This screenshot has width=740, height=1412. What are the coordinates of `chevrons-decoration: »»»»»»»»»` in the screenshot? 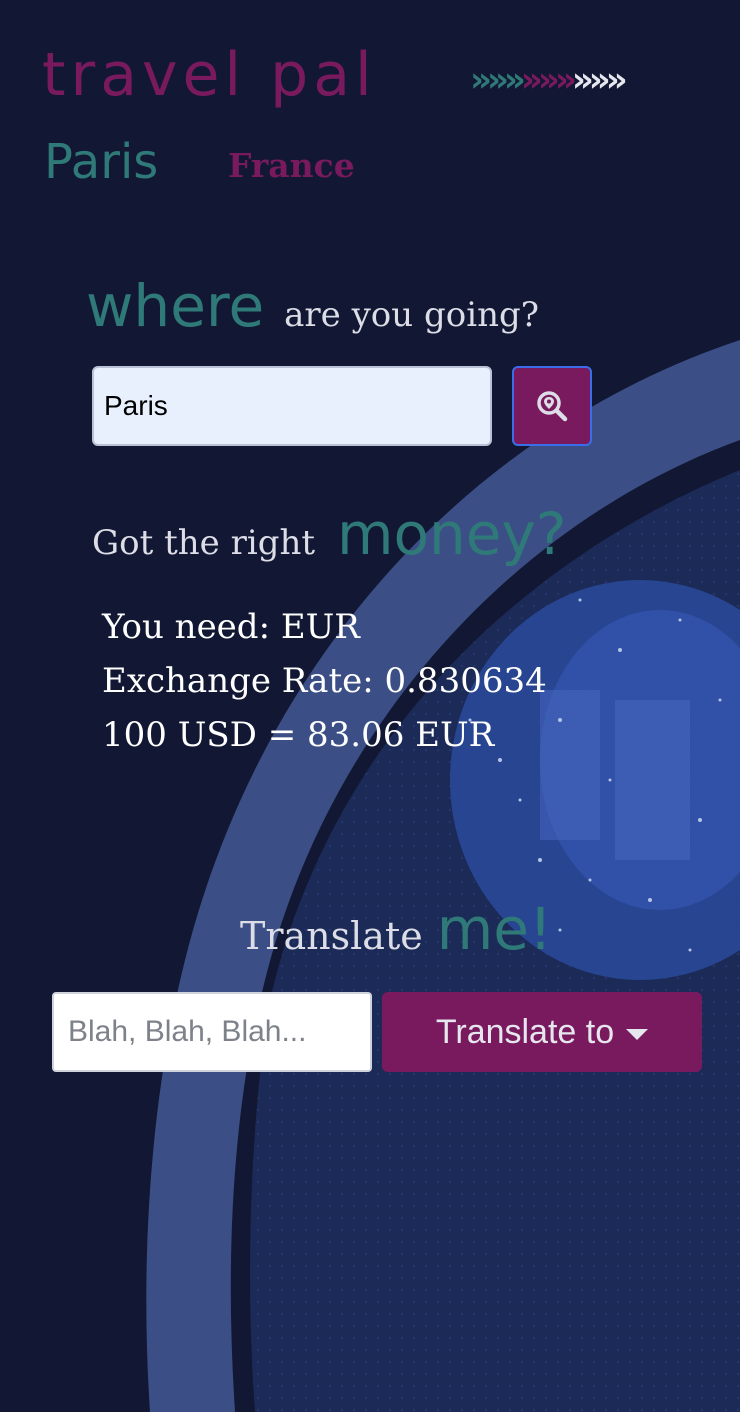 It's located at (549, 80).